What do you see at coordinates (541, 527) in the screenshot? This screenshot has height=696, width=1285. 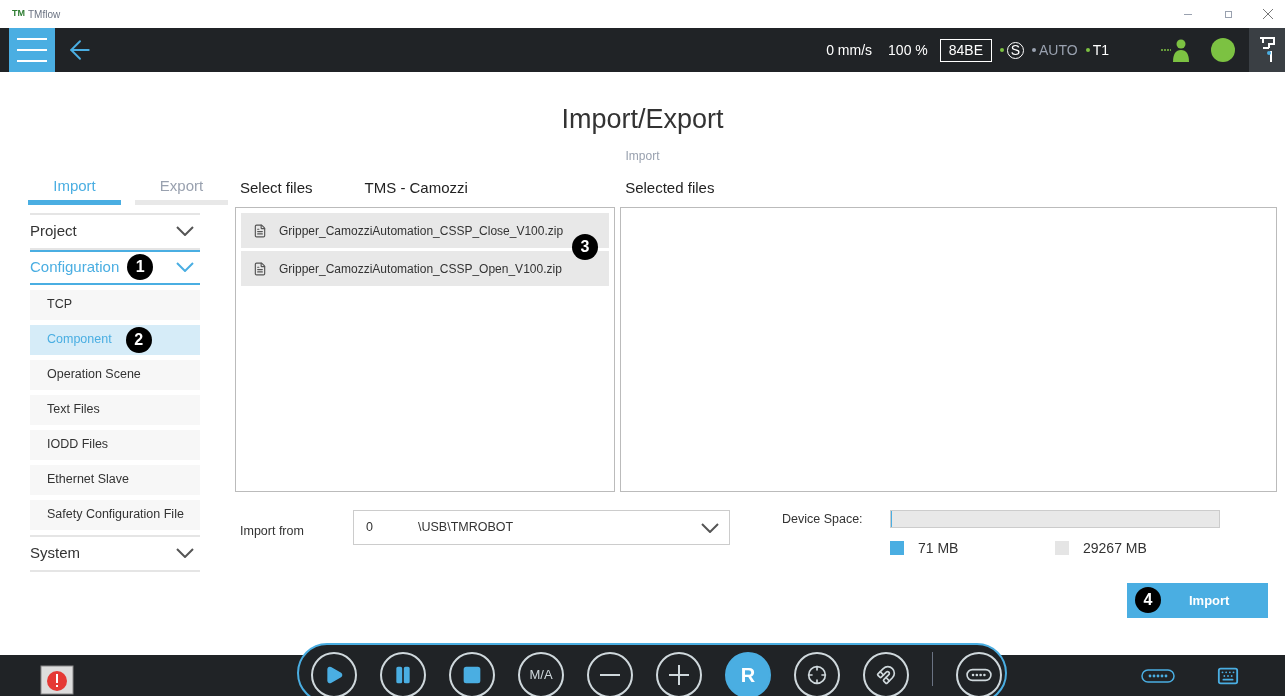 I see `import-source-dropdown: 0 \USB\TMROBOT` at bounding box center [541, 527].